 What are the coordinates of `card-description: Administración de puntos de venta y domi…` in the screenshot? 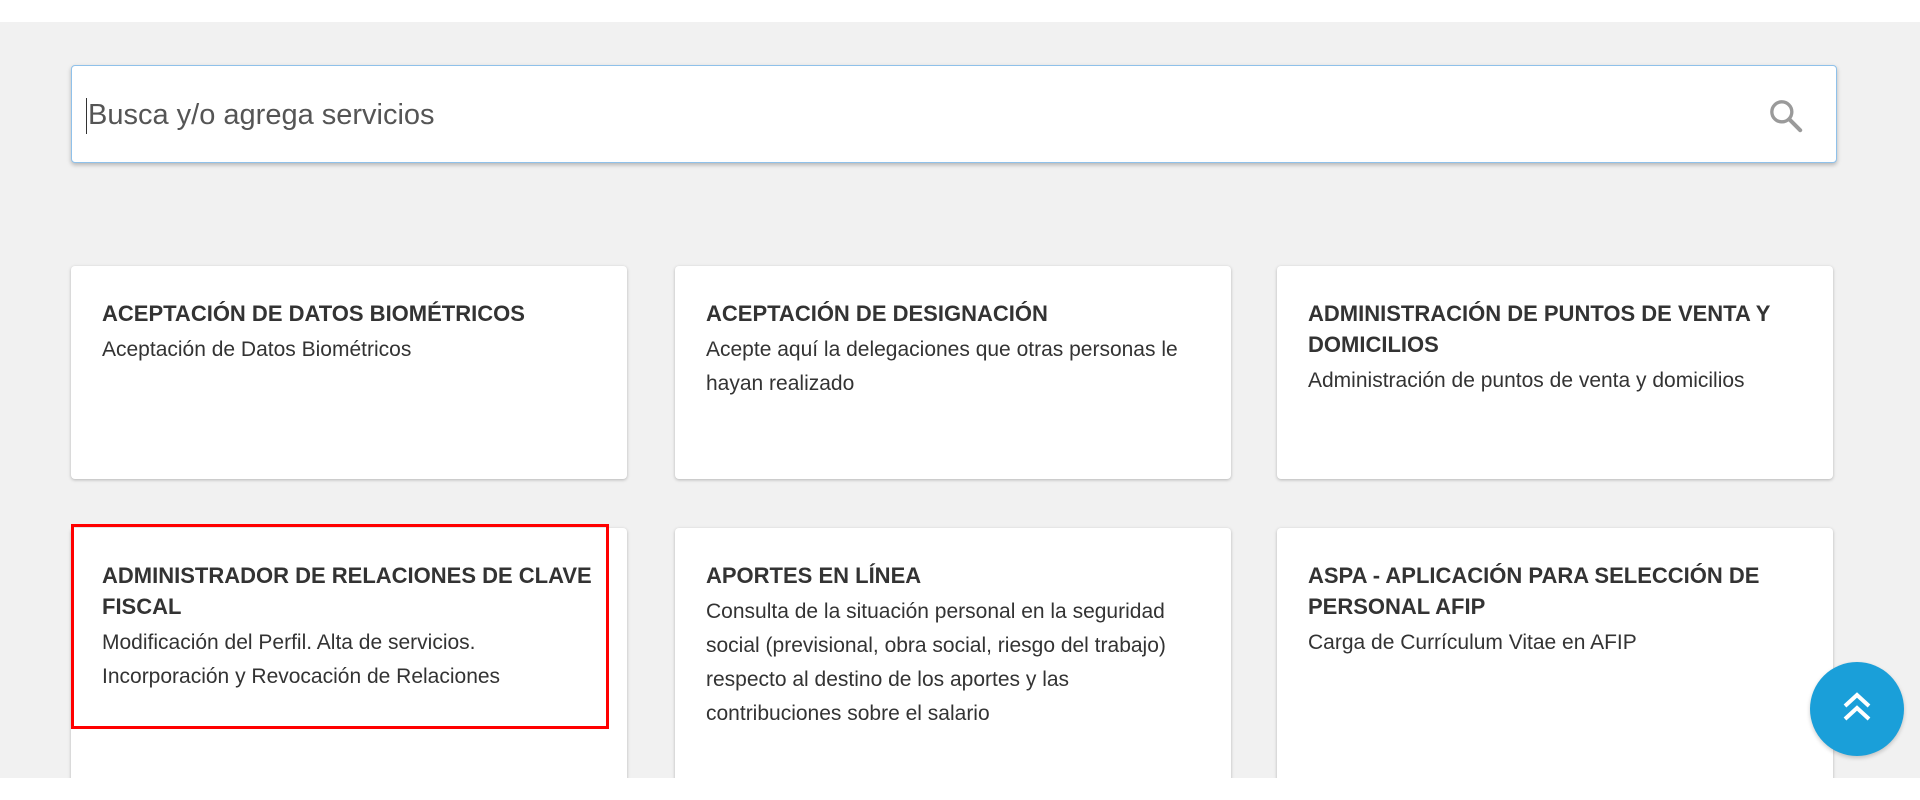 It's located at (1526, 380).